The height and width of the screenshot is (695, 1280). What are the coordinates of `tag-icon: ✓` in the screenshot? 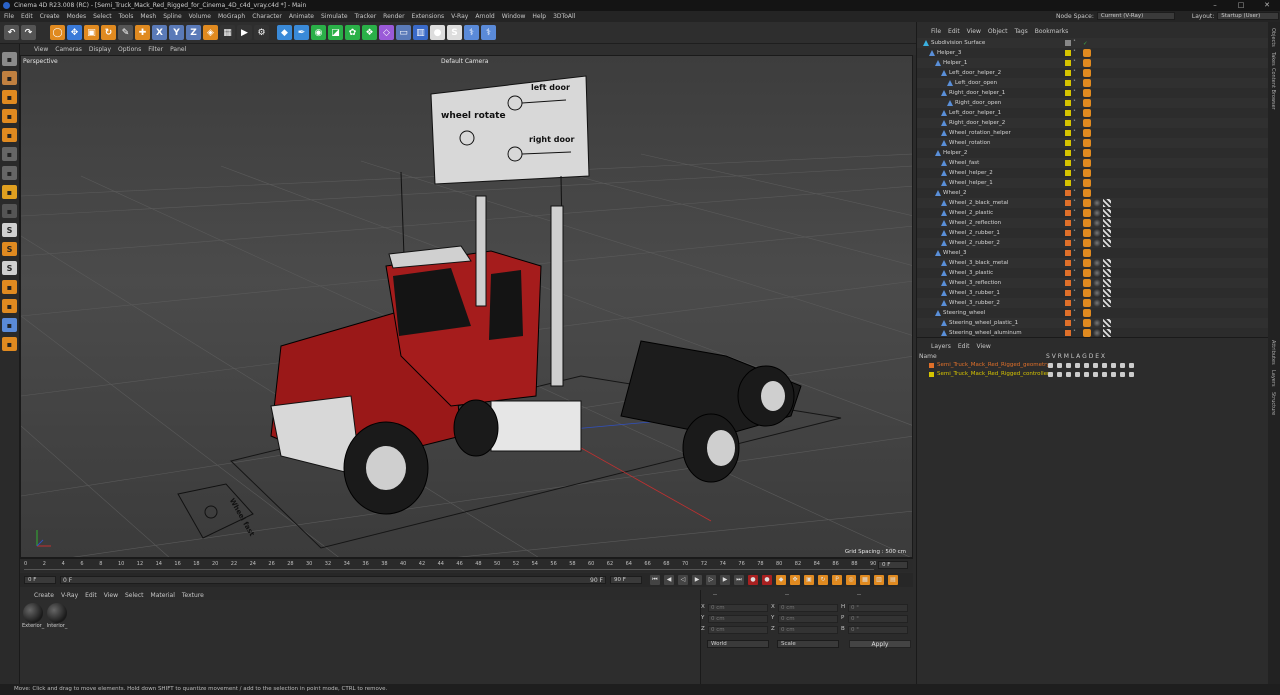 It's located at (1087, 43).